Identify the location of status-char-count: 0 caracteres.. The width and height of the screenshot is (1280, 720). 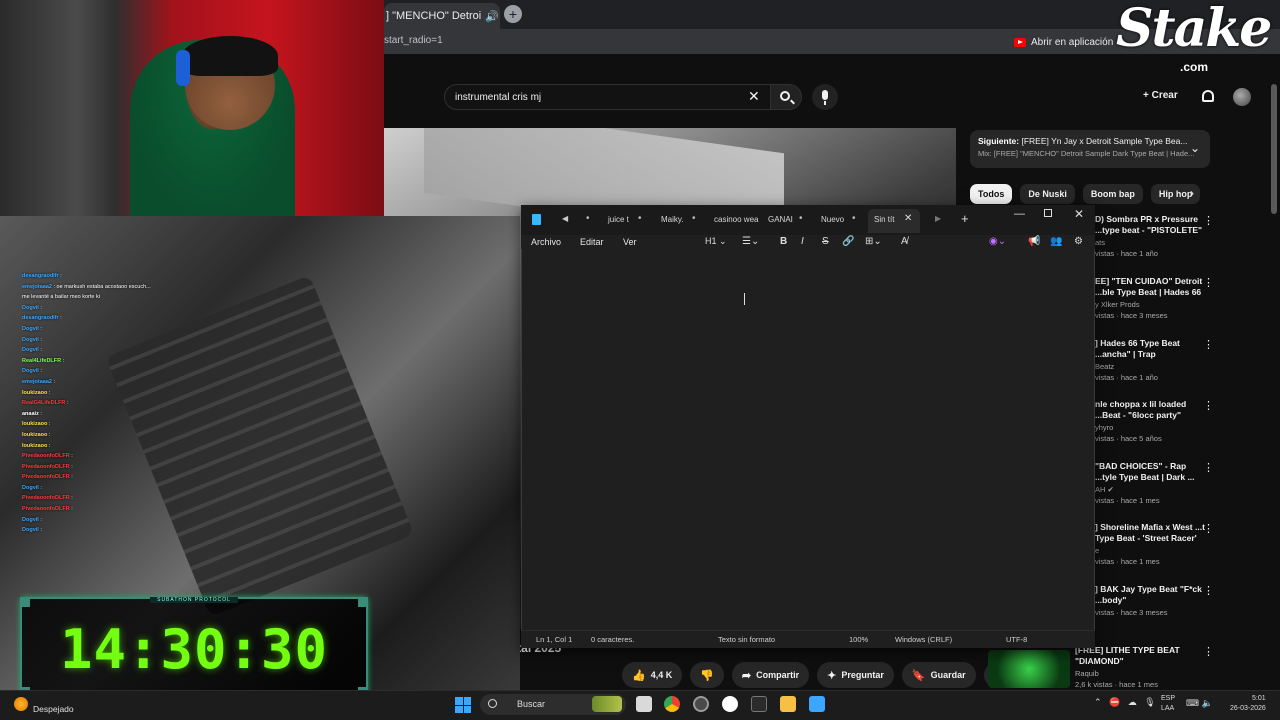
(613, 639).